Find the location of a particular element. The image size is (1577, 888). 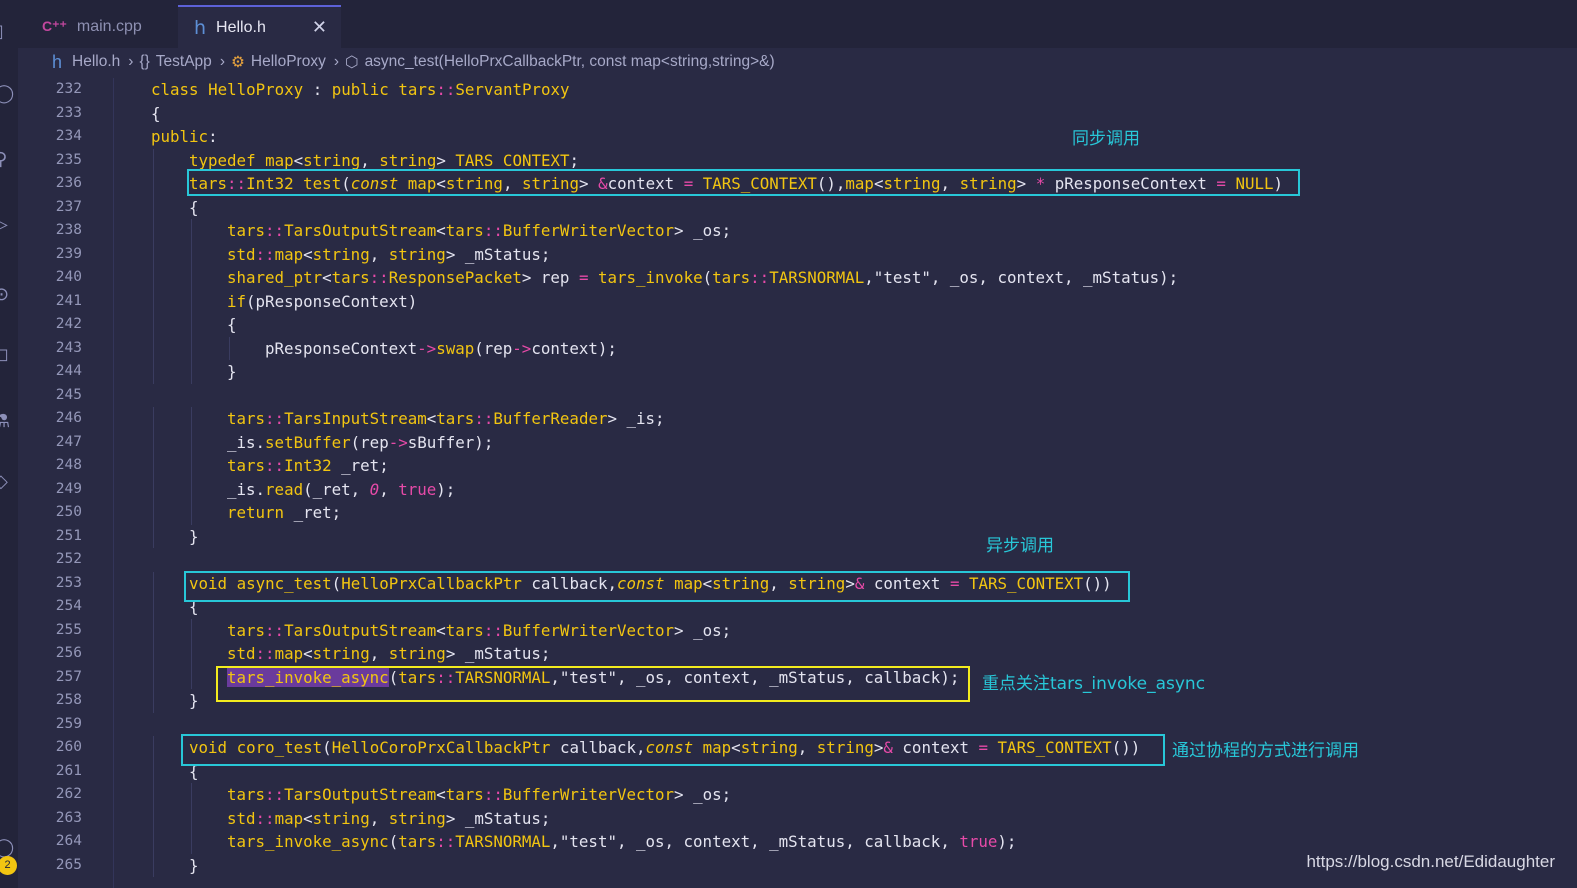

code-token: pResponseContext is located at coordinates (341, 348).